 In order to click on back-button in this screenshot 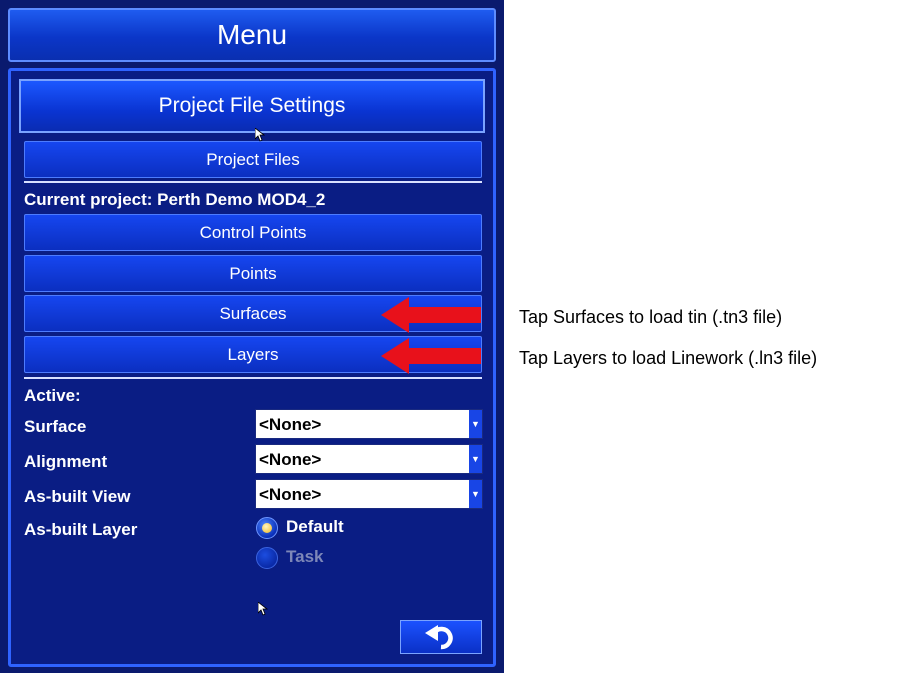, I will do `click(441, 637)`.